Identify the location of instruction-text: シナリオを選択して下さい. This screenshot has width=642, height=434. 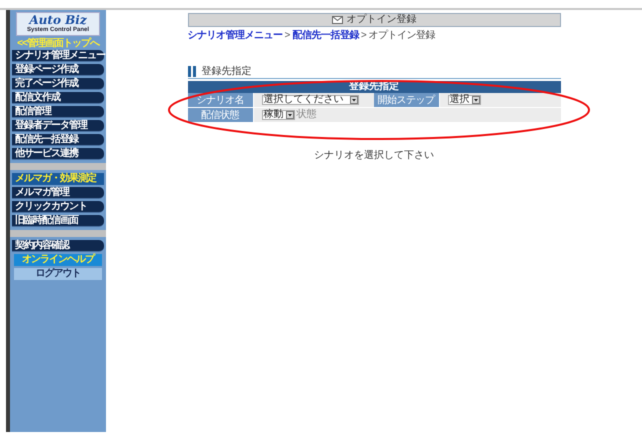
(374, 156).